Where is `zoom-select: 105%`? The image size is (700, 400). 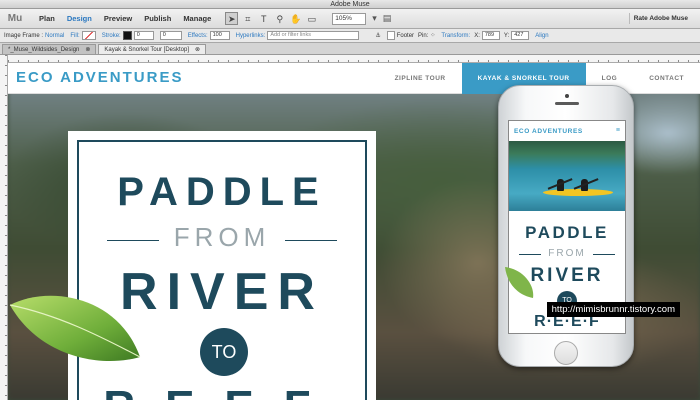
zoom-select: 105% is located at coordinates (349, 18).